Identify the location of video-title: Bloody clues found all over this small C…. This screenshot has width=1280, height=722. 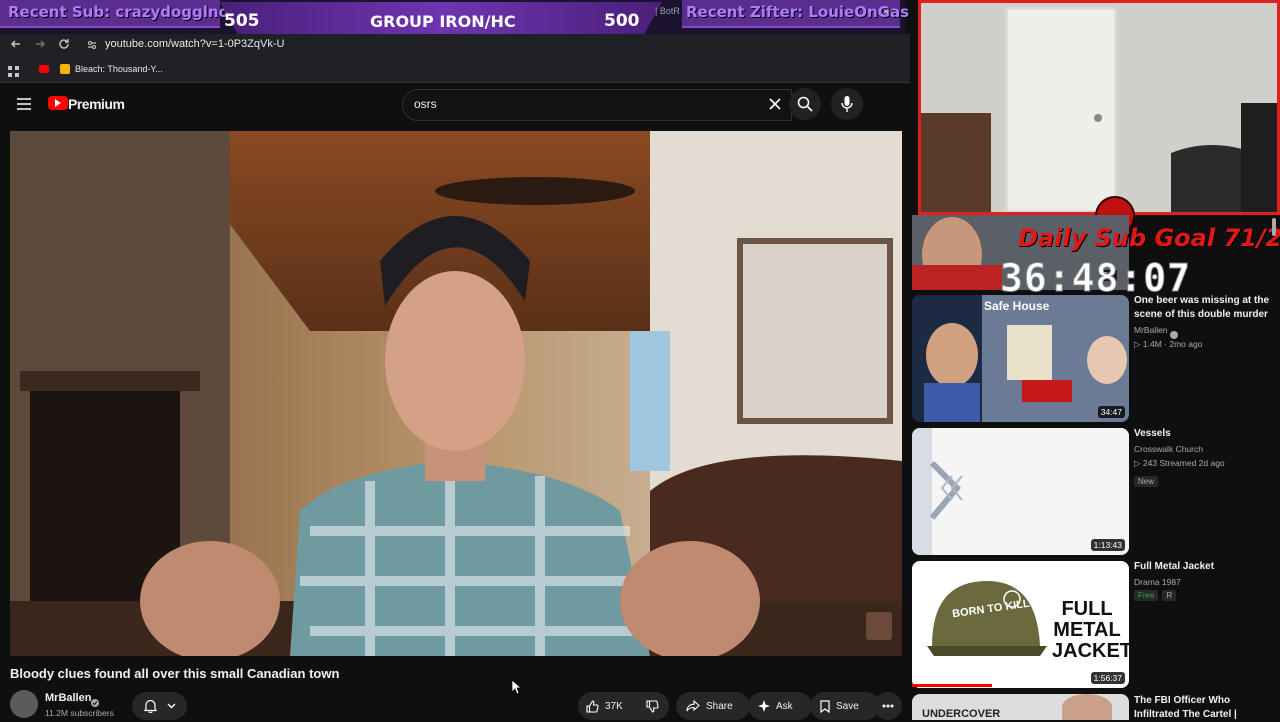
(175, 673).